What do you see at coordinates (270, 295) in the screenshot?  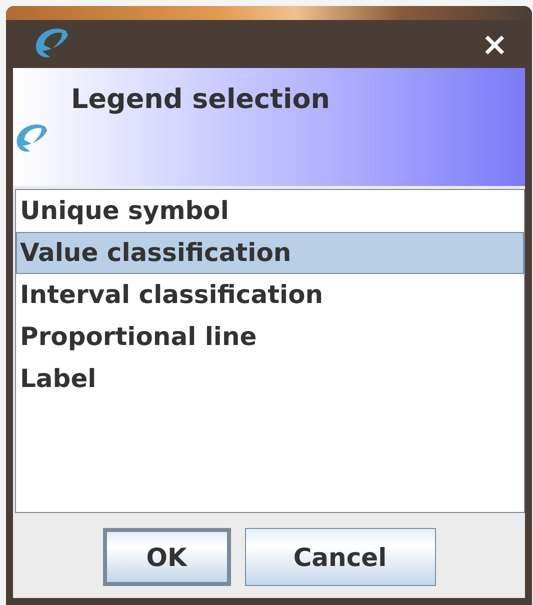 I see `list-item: Interval classification` at bounding box center [270, 295].